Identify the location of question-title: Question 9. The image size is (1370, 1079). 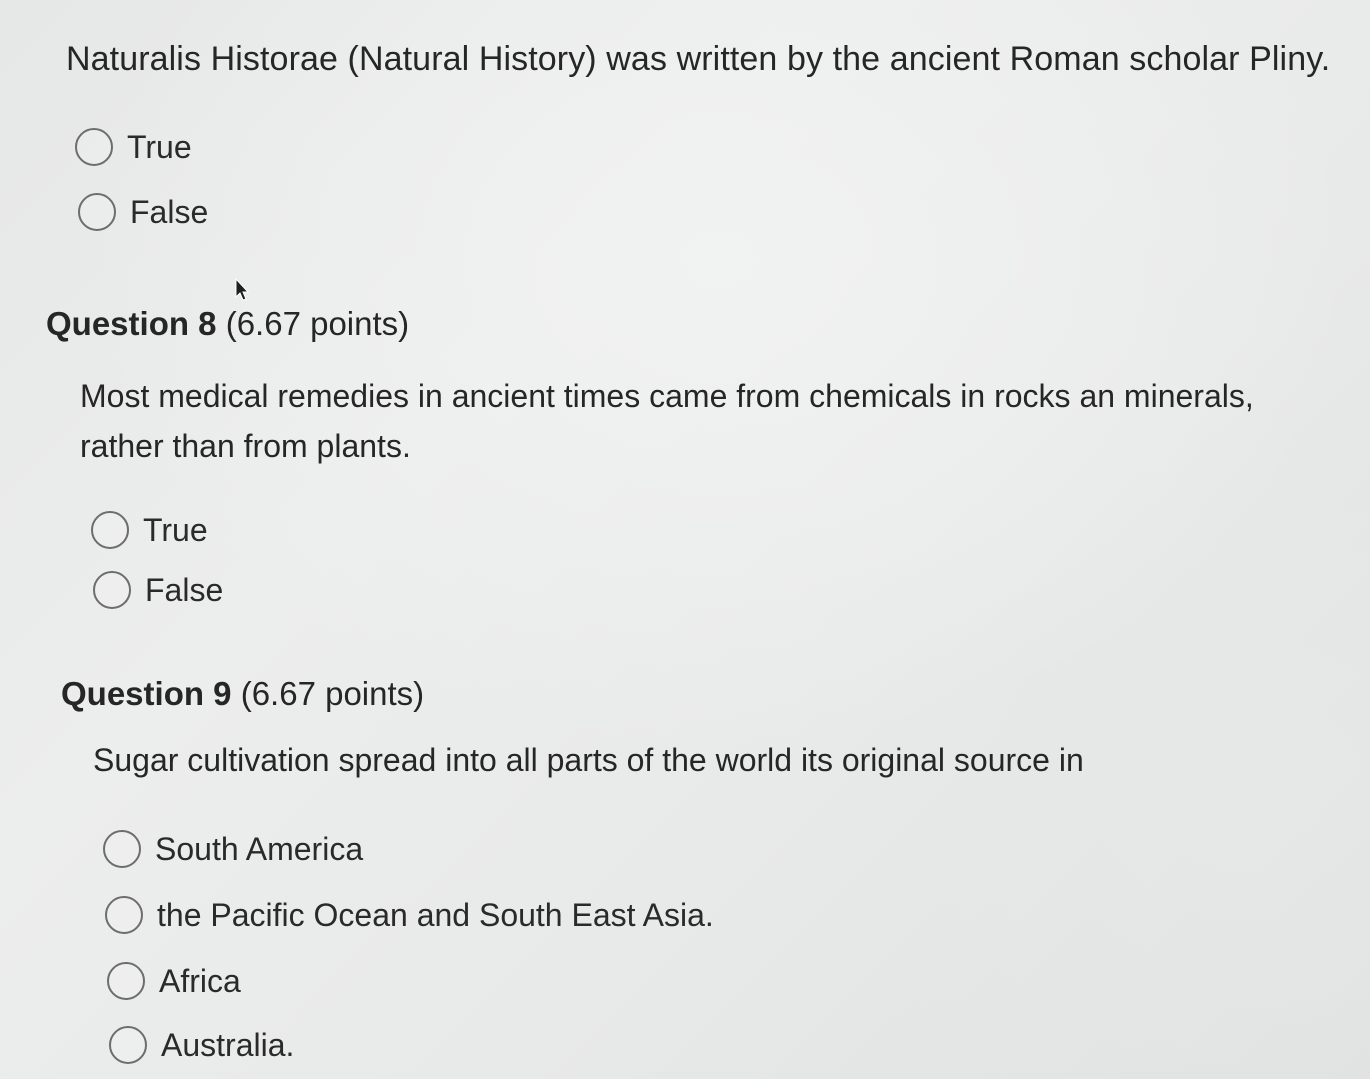
(146, 693).